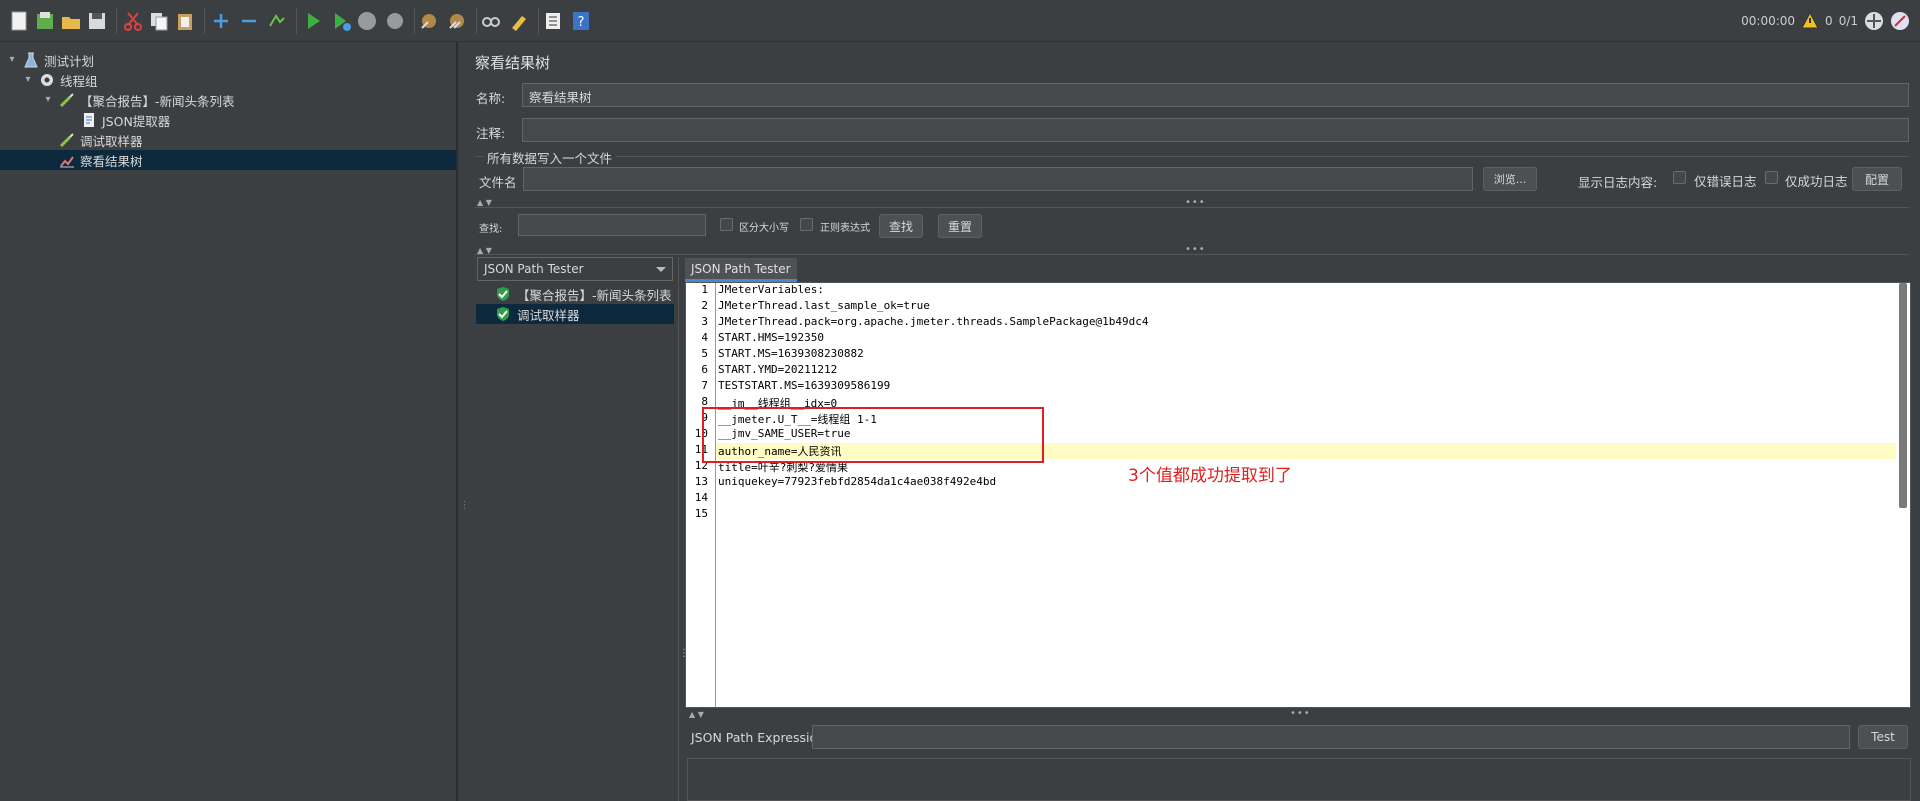 The width and height of the screenshot is (1920, 801). Describe the element at coordinates (45, 21) in the screenshot. I see `templates-icon` at that location.